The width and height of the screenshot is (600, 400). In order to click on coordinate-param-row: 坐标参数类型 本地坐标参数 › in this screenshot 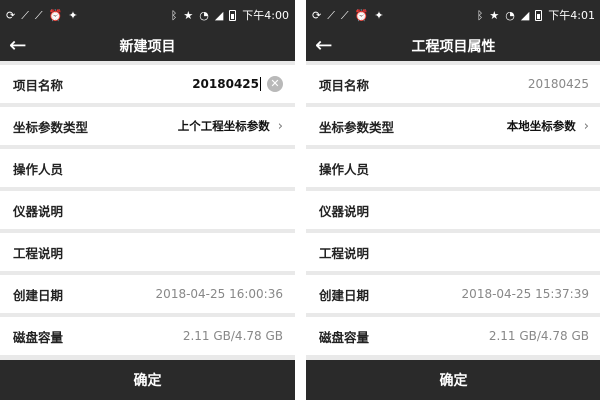, I will do `click(453, 126)`.